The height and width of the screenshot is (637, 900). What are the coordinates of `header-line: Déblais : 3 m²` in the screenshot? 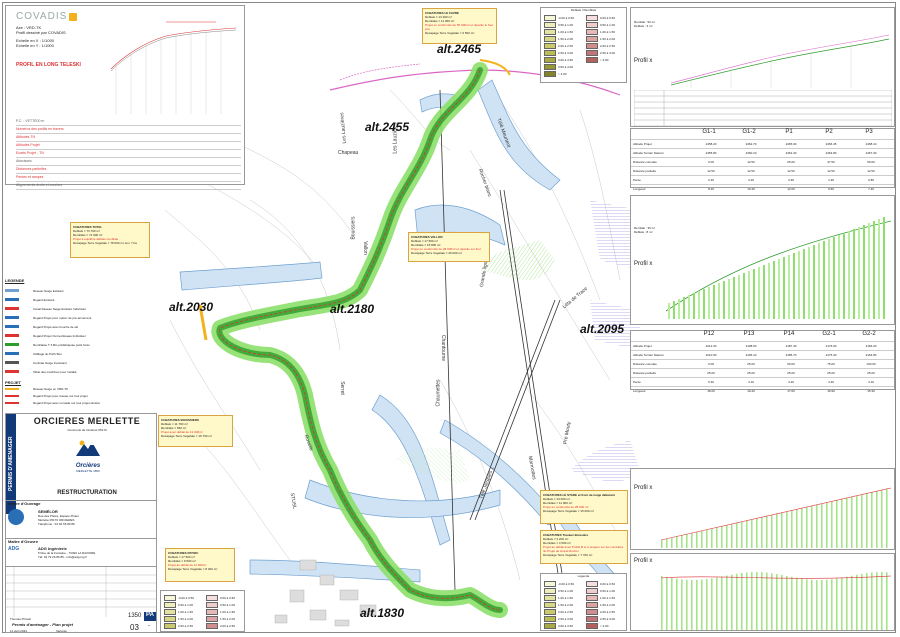 It's located at (643, 26).